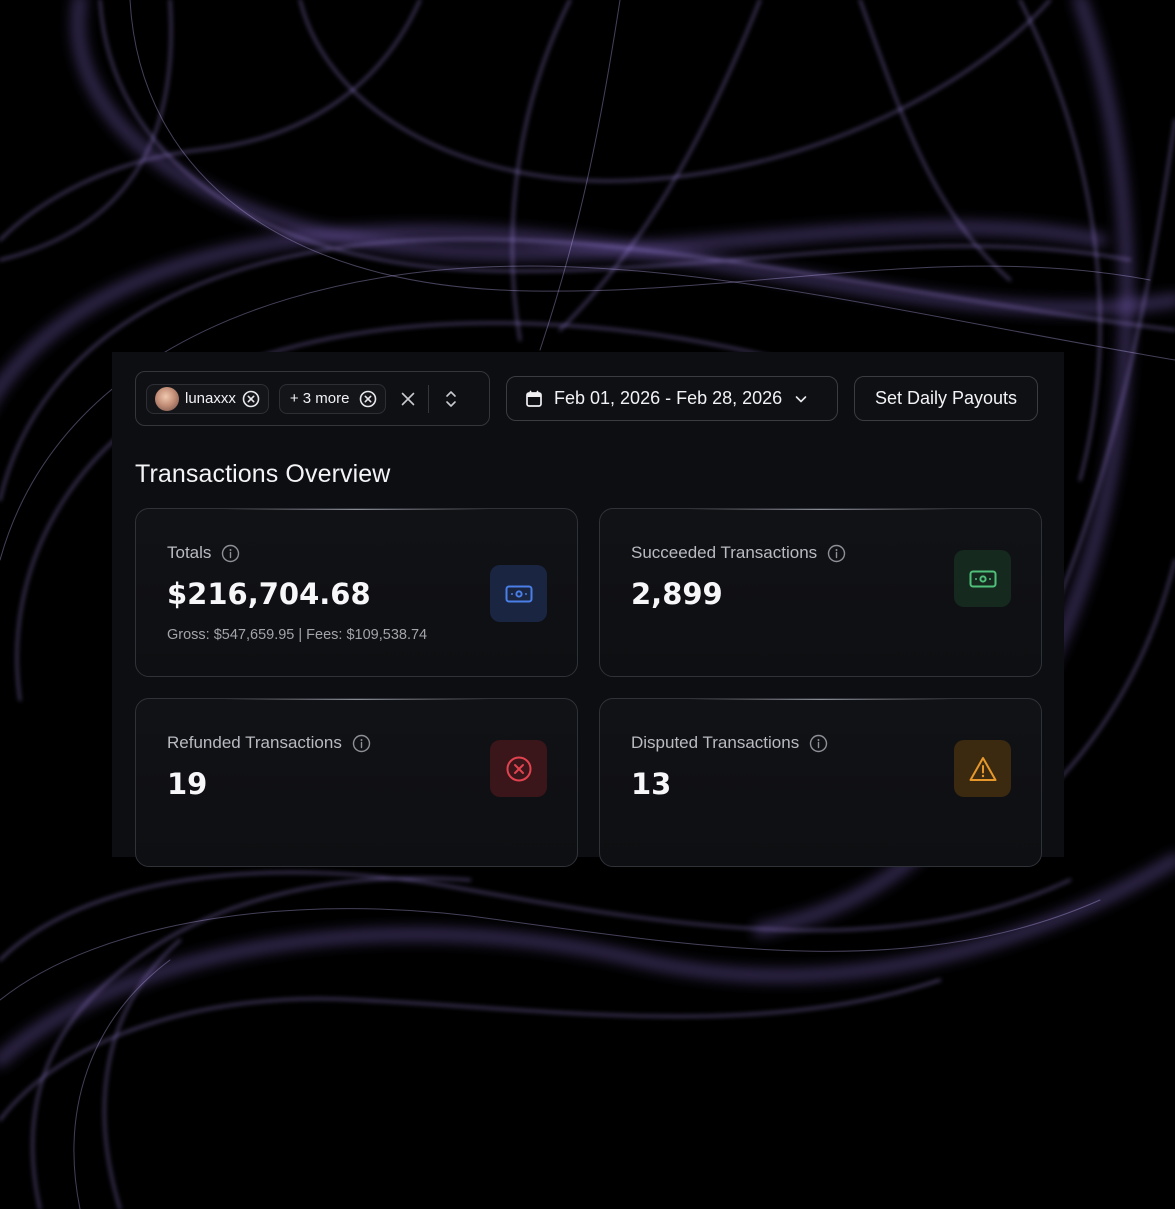  Describe the element at coordinates (677, 594) in the screenshot. I see `succeeded-value: 2,899` at that location.